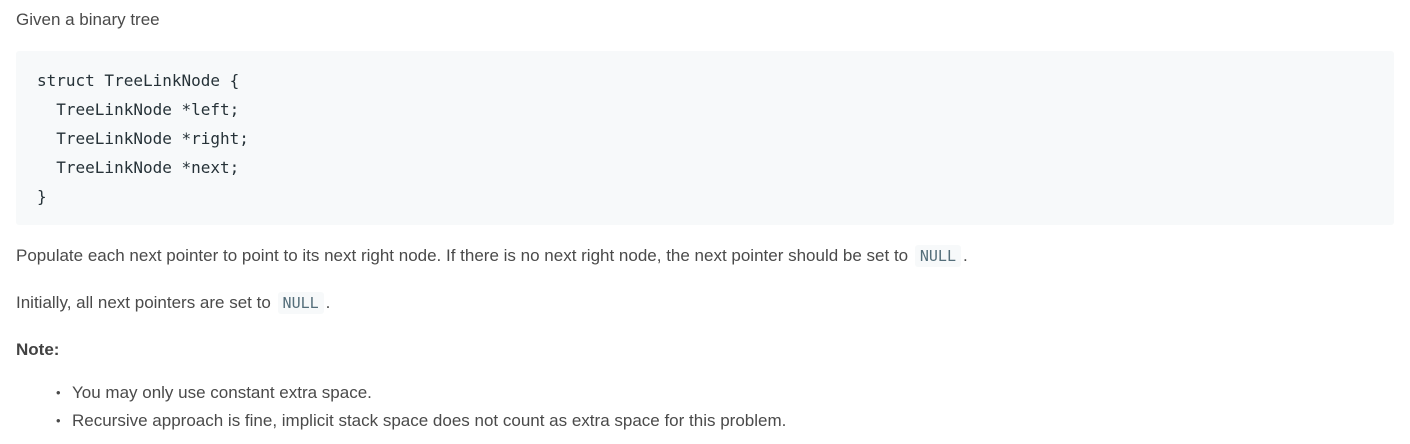  I want to click on code-line: struct TreeLinkNode {, so click(138, 80).